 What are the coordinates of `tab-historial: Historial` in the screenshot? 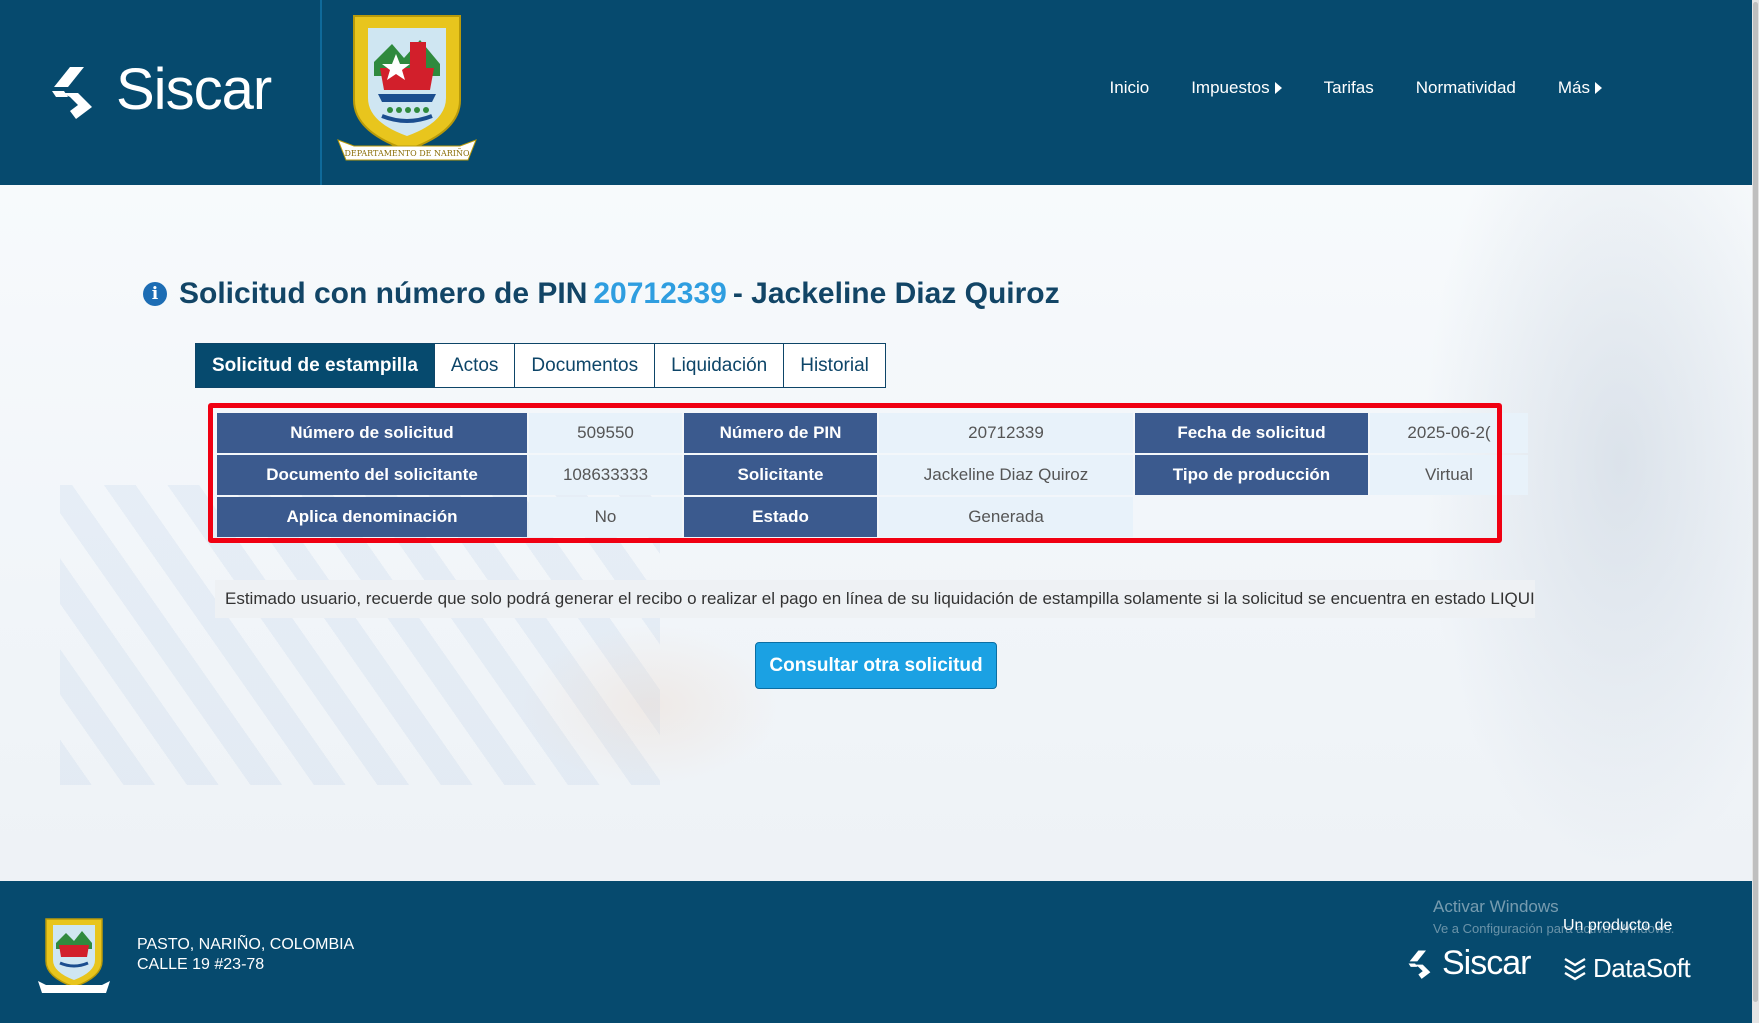 It's located at (835, 365).